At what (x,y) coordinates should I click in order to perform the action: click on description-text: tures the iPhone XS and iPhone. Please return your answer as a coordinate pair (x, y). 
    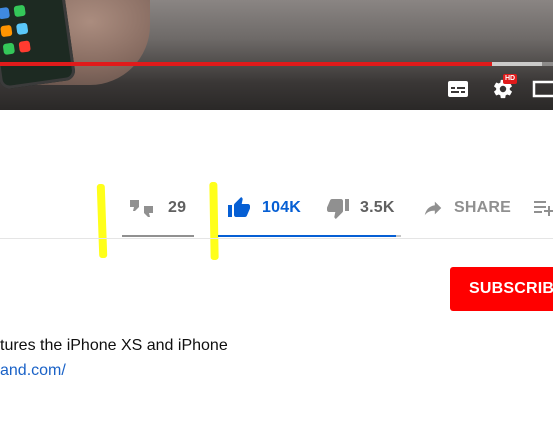
    Looking at the image, I should click on (114, 345).